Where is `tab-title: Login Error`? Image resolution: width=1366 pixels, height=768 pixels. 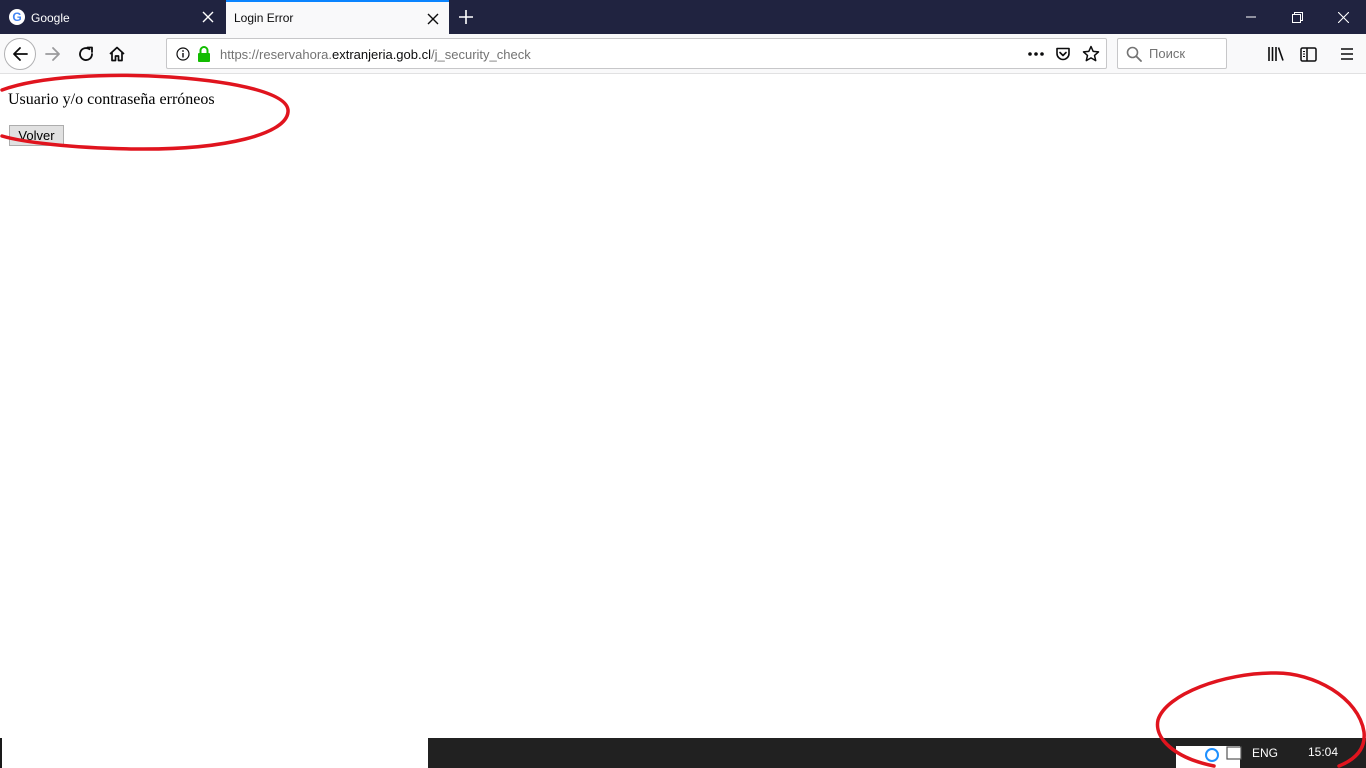
tab-title: Login Error is located at coordinates (264, 18).